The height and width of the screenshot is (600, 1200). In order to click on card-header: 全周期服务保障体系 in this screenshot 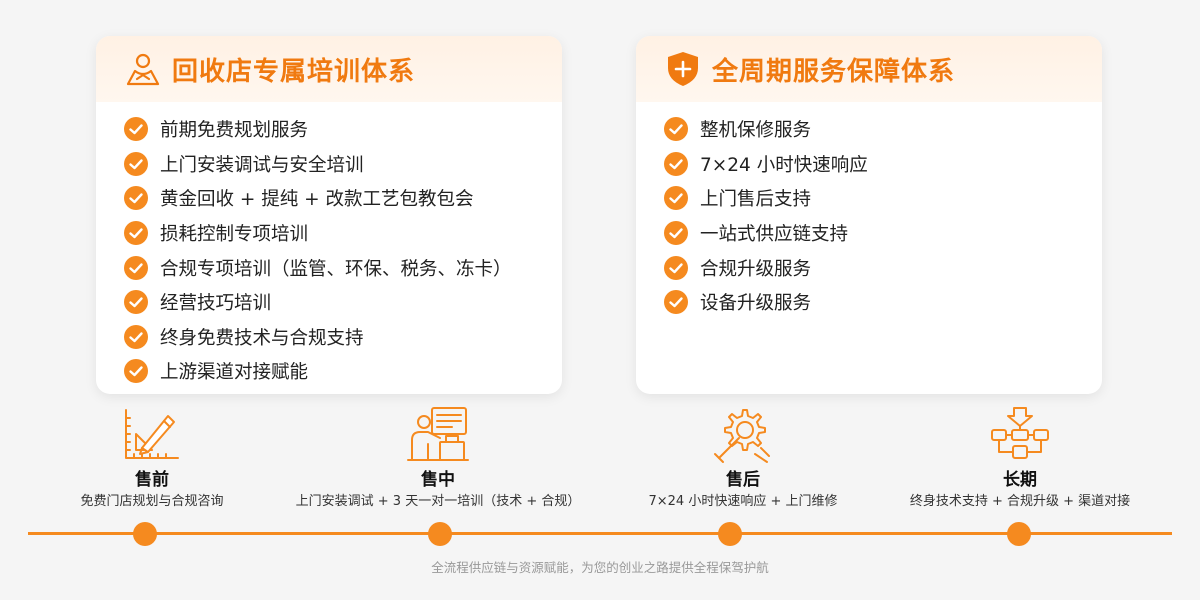, I will do `click(869, 69)`.